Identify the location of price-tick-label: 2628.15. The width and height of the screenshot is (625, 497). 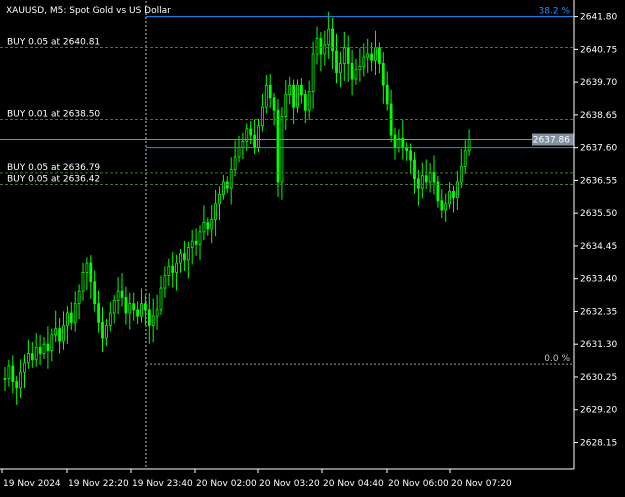
(598, 443).